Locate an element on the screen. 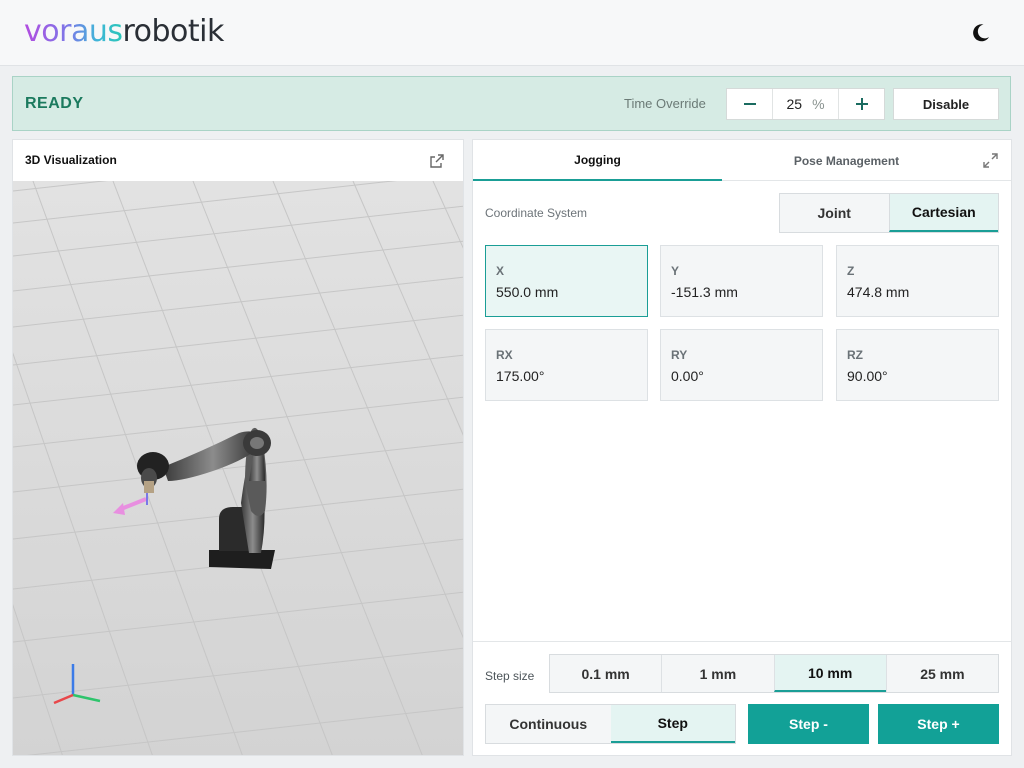 The width and height of the screenshot is (1024, 768). visualization-header: 3D Visualization is located at coordinates (238, 160).